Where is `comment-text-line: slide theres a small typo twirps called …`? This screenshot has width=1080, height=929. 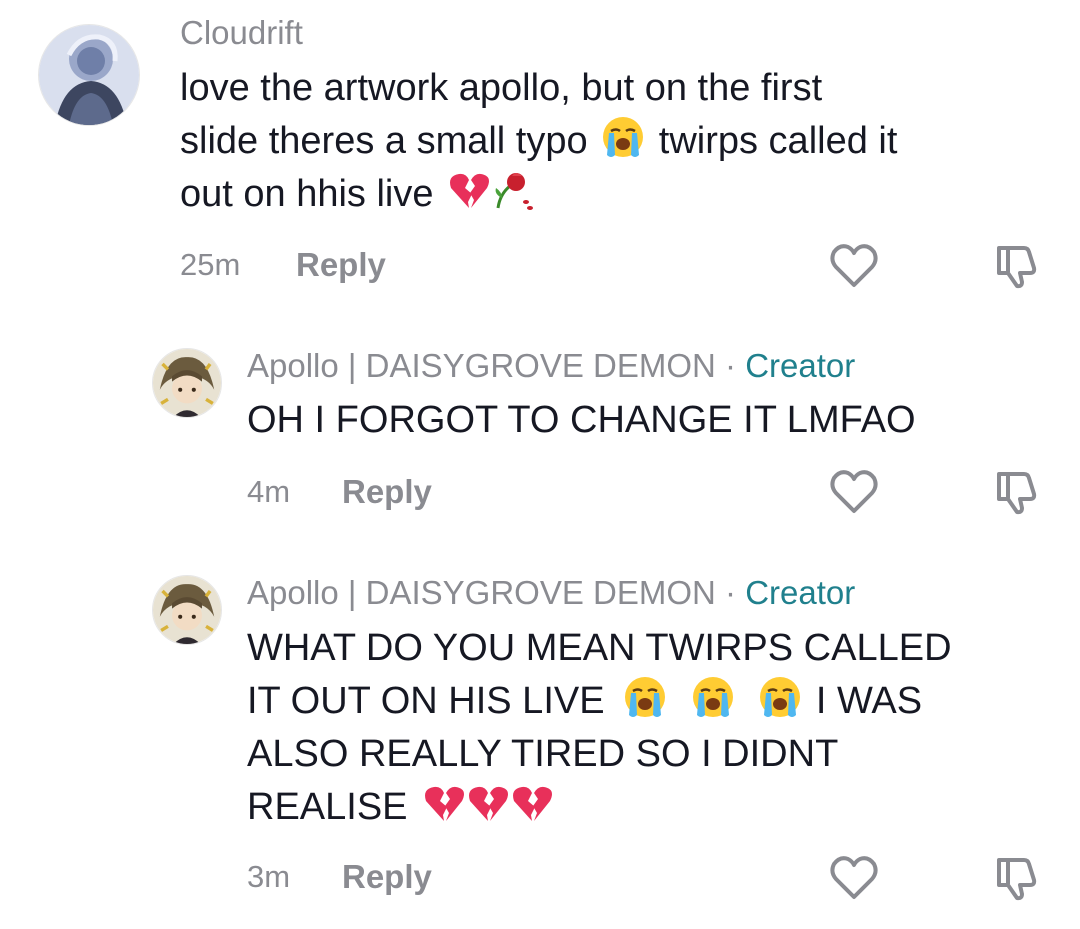 comment-text-line: slide theres a small typo twirps called … is located at coordinates (615, 141).